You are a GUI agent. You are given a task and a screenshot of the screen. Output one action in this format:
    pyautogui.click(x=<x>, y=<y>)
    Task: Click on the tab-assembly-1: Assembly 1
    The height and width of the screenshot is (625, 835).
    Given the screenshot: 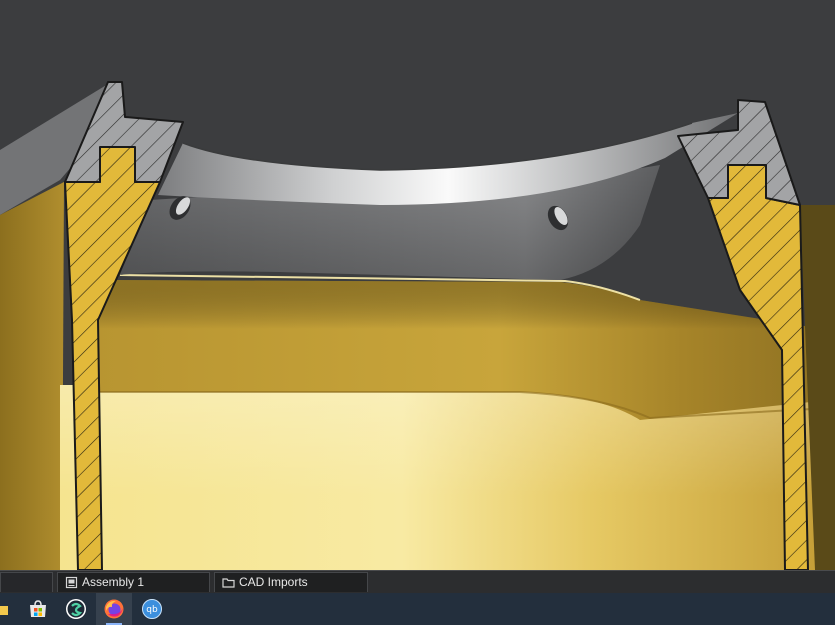 What is the action you would take?
    pyautogui.click(x=133, y=582)
    